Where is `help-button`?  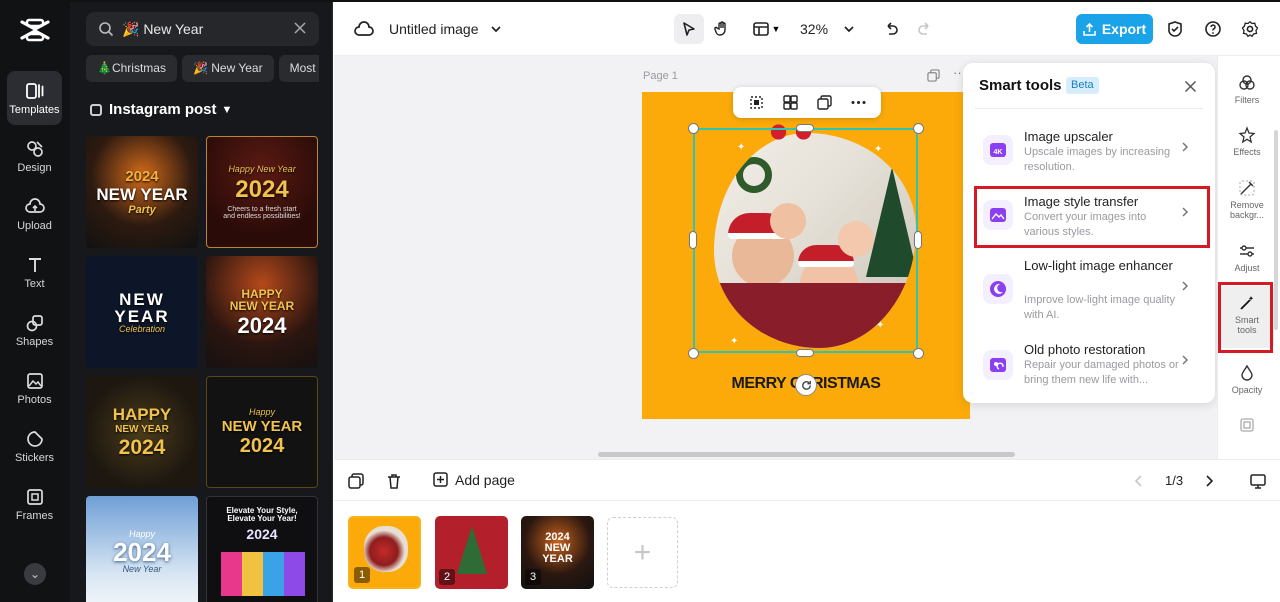
help-button is located at coordinates (1213, 29).